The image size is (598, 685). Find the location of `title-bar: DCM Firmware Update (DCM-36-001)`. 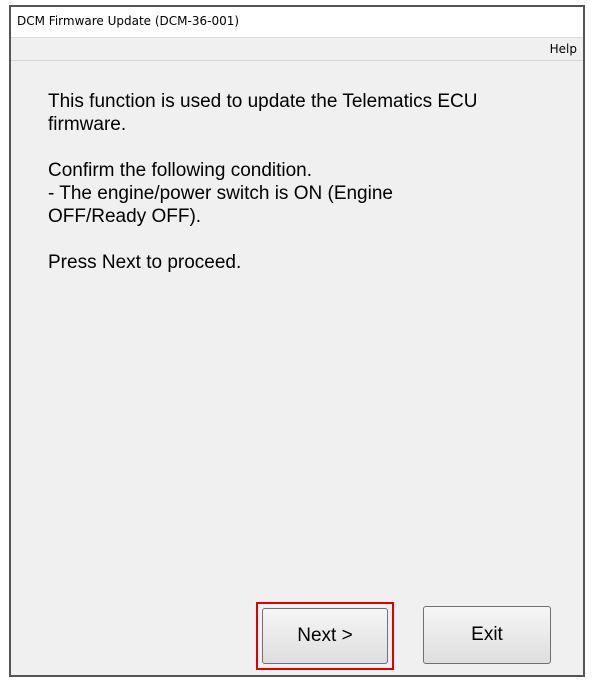

title-bar: DCM Firmware Update (DCM-36-001) is located at coordinates (297, 22).